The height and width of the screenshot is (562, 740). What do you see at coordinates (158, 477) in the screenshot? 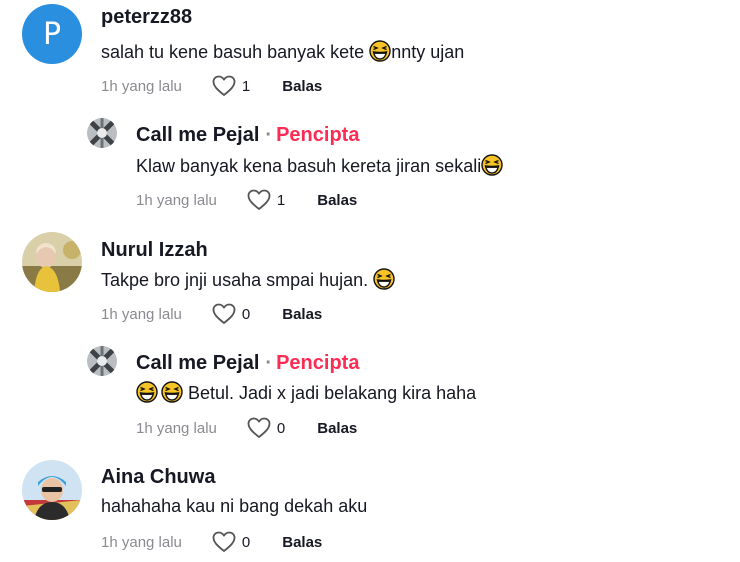
I see `comment-author: Aina Chuwa` at bounding box center [158, 477].